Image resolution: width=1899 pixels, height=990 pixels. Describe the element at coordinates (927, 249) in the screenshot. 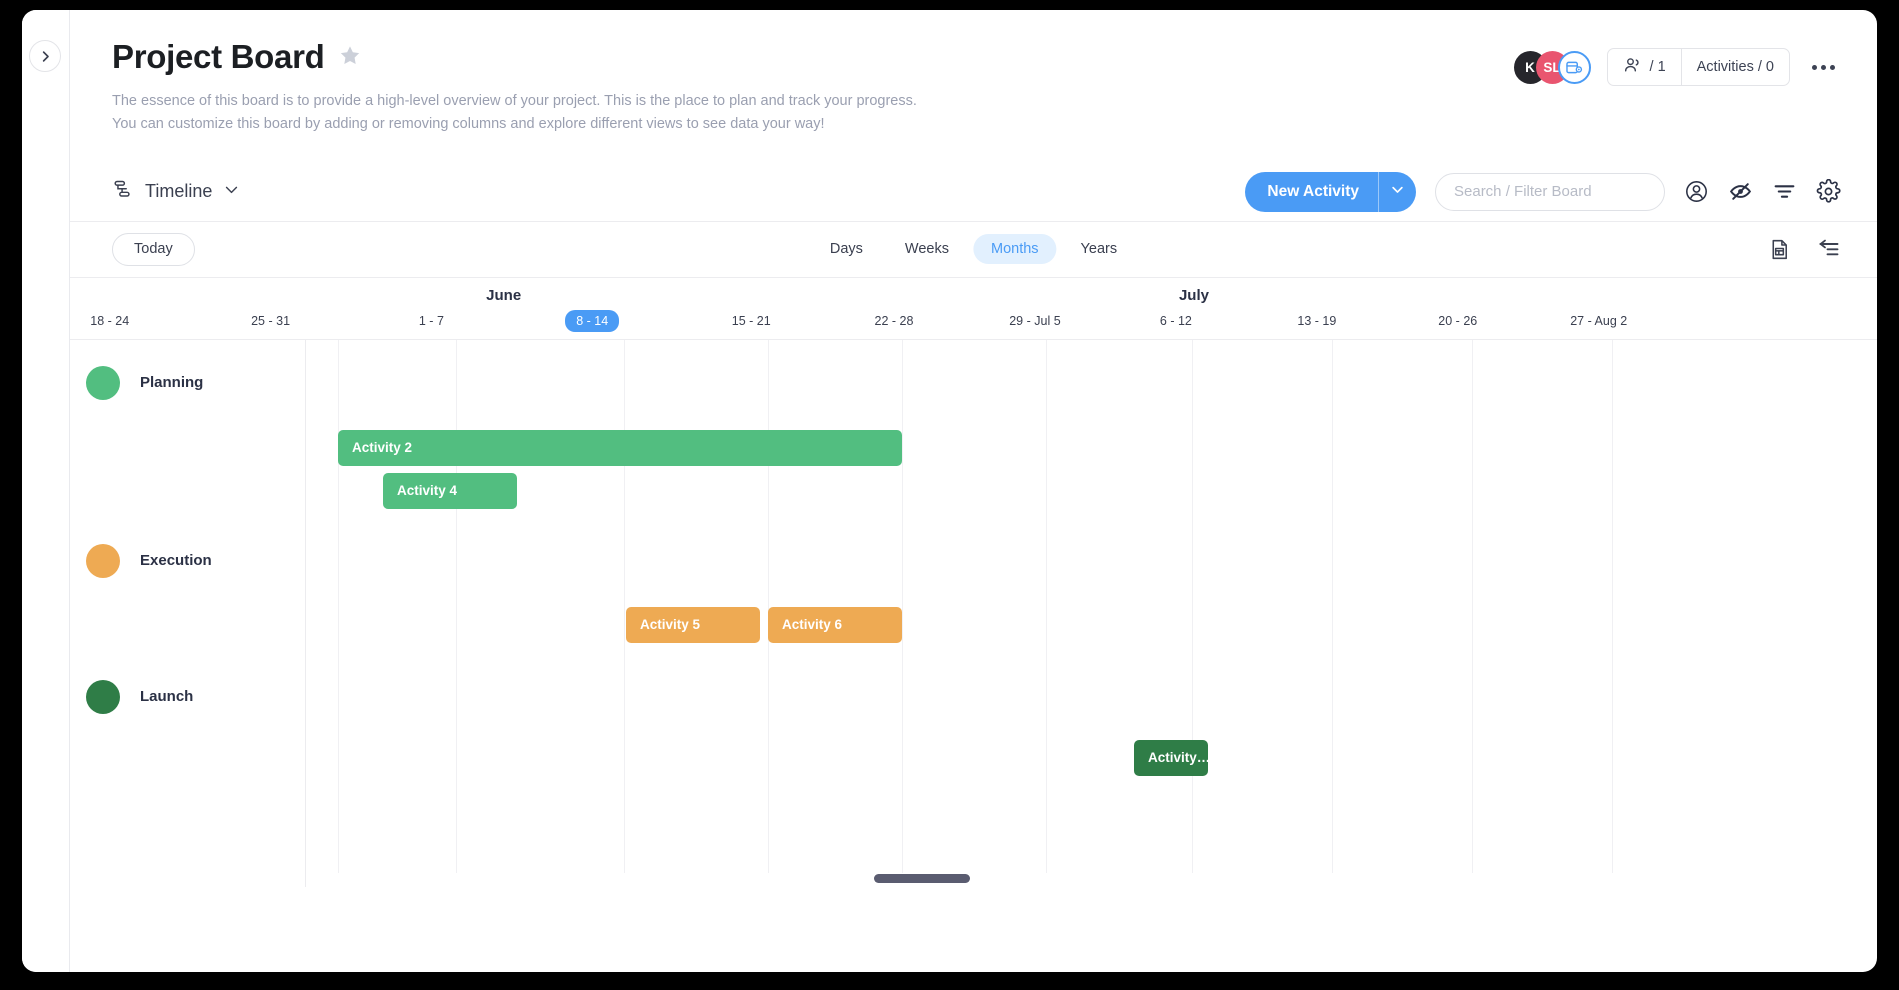

I see `tab-weeks: Weeks` at that location.